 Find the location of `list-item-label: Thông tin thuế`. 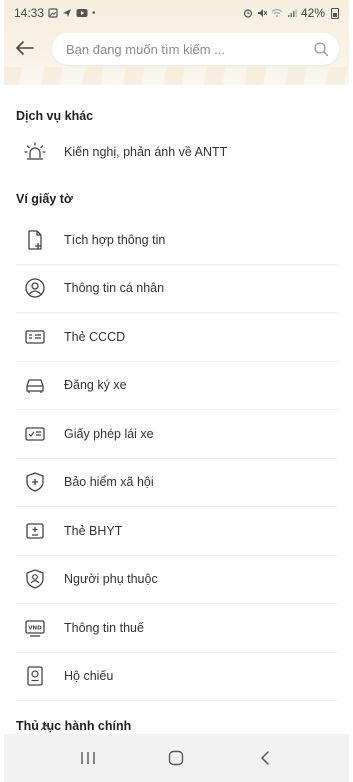

list-item-label: Thông tin thuế is located at coordinates (104, 627).